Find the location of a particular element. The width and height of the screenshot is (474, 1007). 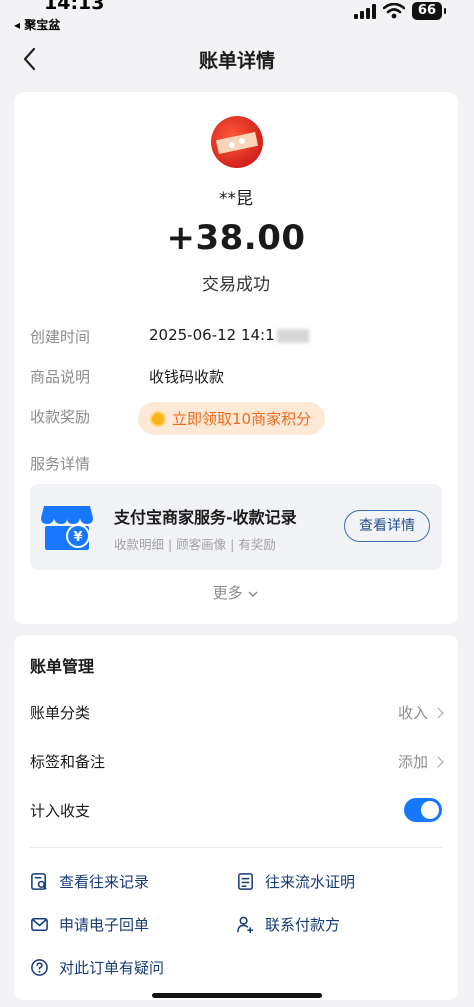

bill-category-value: 收入 is located at coordinates (412, 713).